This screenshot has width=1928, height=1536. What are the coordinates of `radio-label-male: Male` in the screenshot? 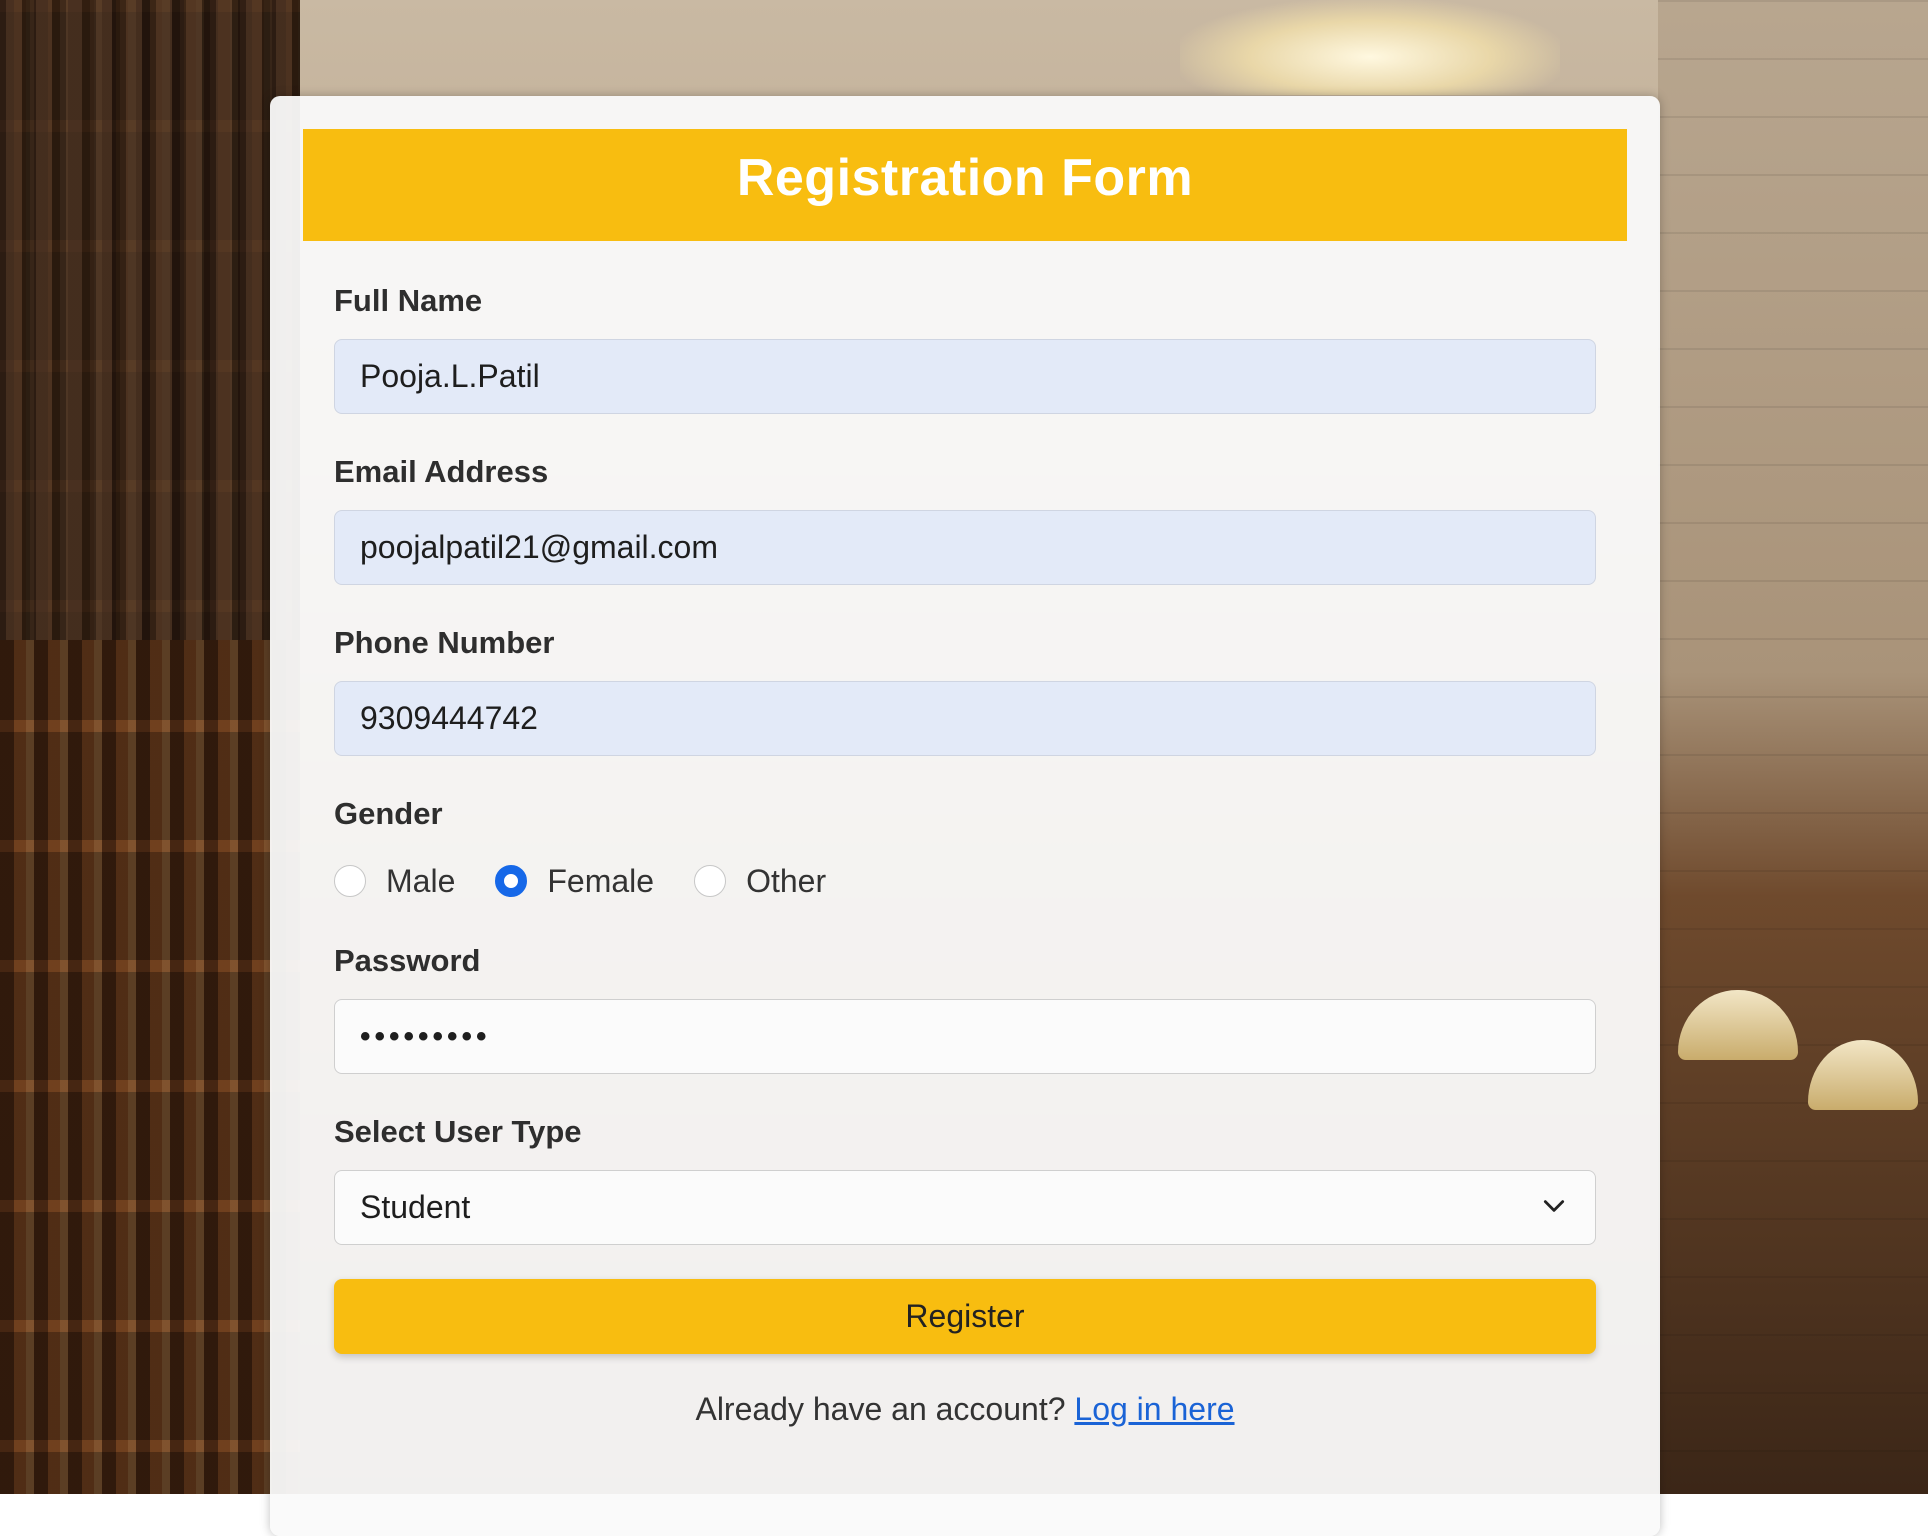 It's located at (421, 880).